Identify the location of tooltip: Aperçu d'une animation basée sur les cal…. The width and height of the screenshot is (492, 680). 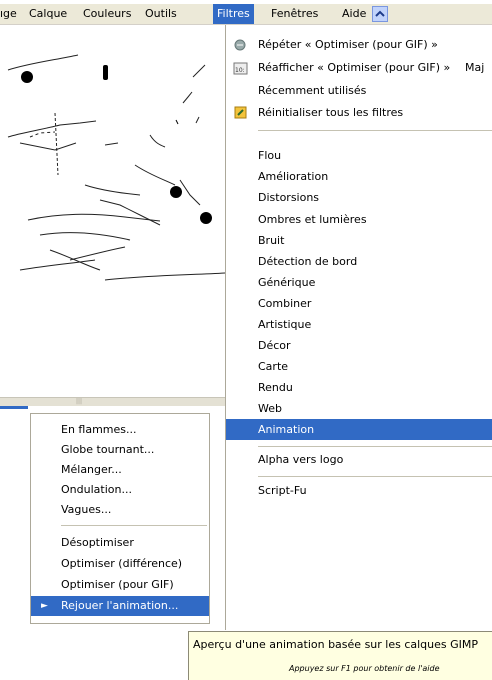
(340, 655).